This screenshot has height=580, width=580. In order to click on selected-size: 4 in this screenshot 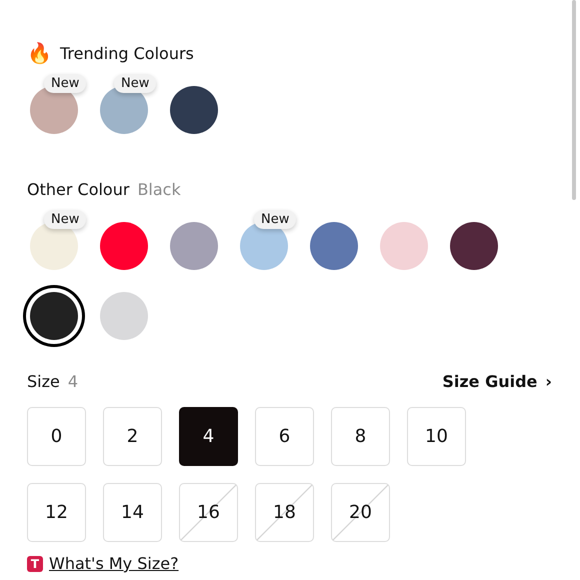, I will do `click(73, 381)`.